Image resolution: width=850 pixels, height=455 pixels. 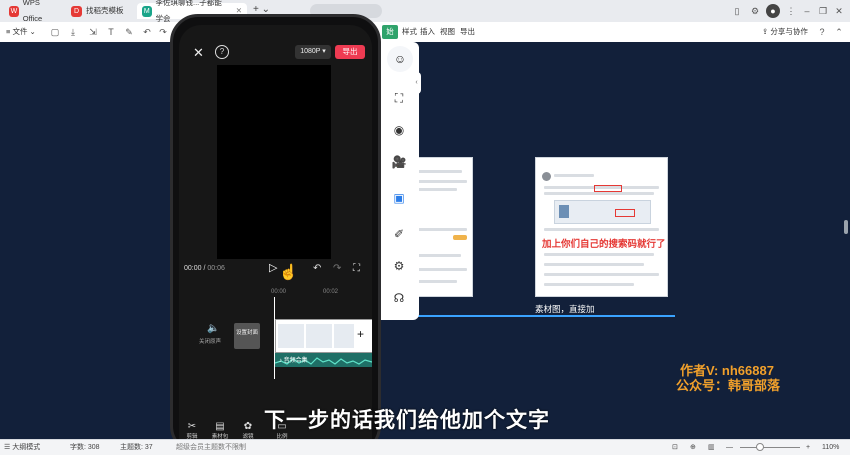 I want to click on tool-filter: ✿ 滤镜, so click(x=248, y=430).